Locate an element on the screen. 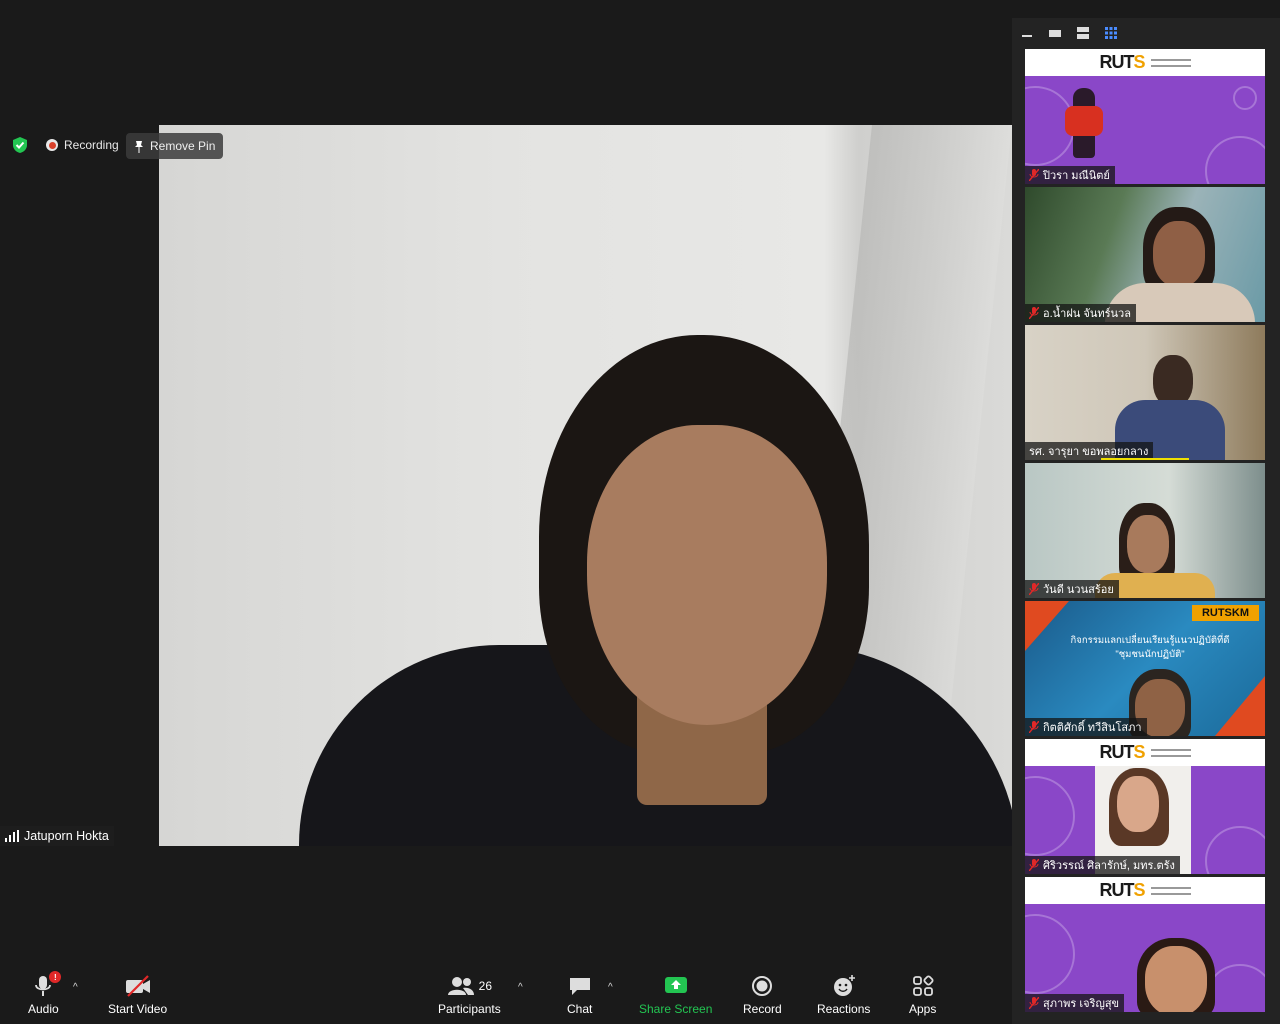 The width and height of the screenshot is (1280, 1024). remove-pin-button: Remove Pin is located at coordinates (175, 146).